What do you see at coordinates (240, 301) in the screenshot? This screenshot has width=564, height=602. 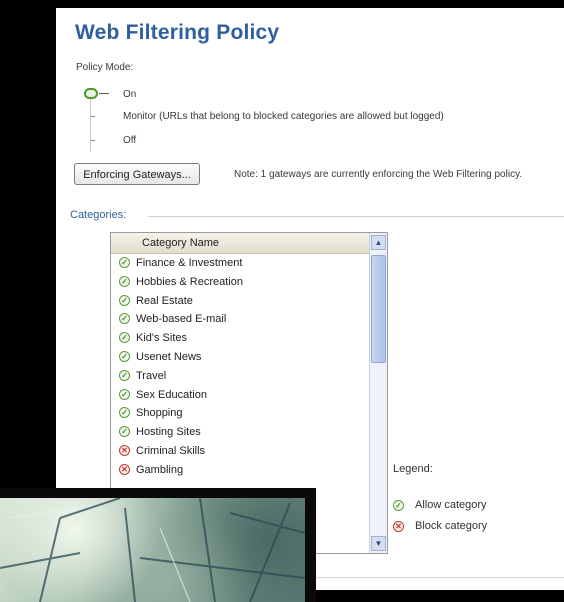 I see `category-row: ✓ Real Estate` at bounding box center [240, 301].